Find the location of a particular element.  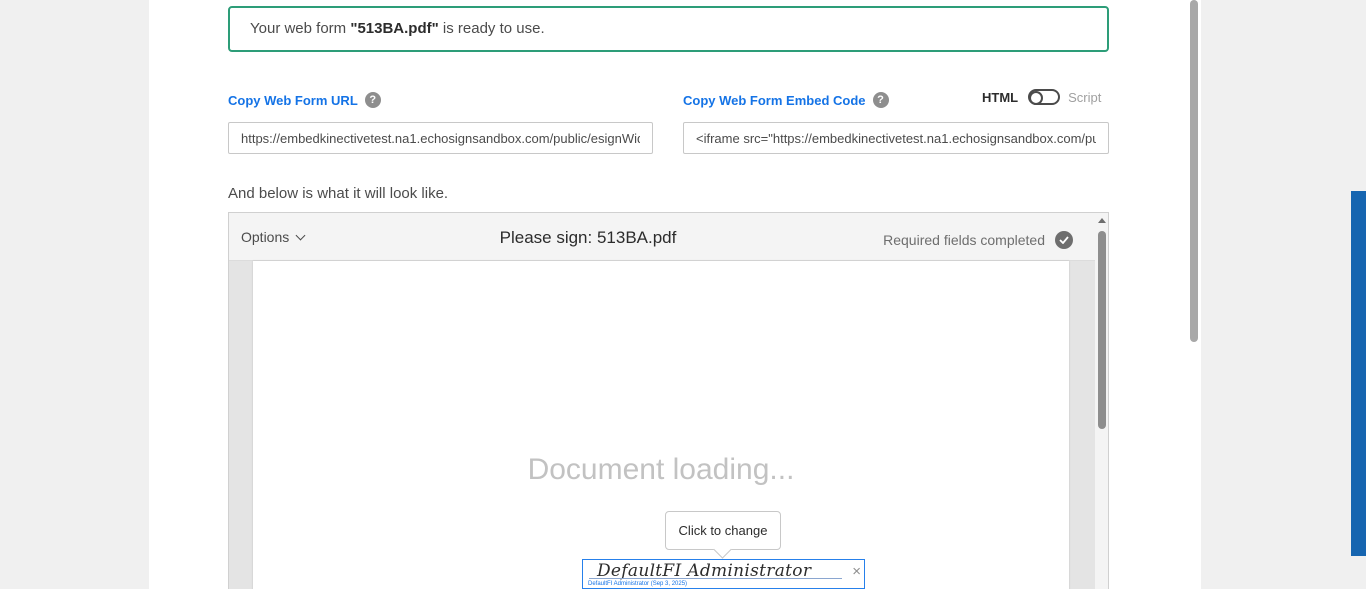

switch-knob is located at coordinates (1036, 97).